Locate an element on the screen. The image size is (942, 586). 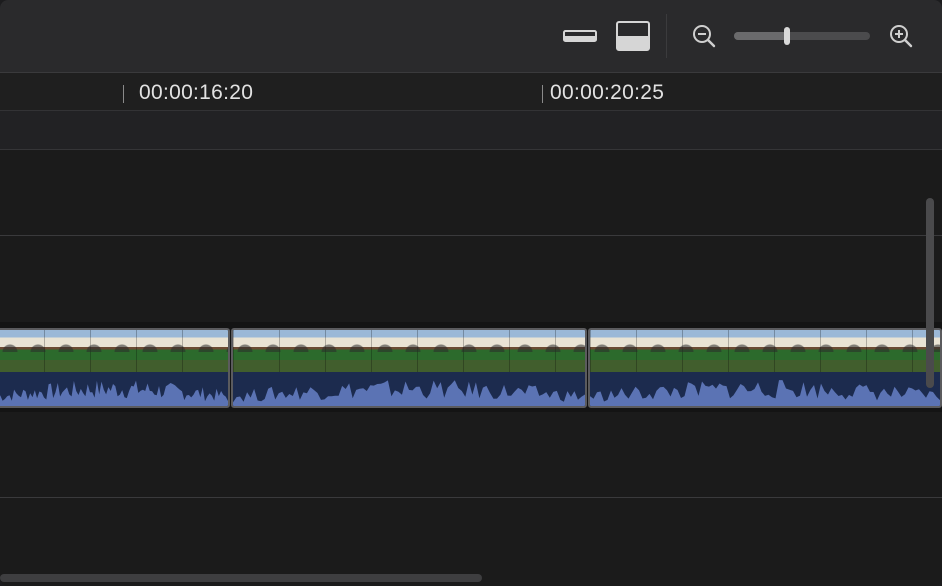
vertical-scrollbar is located at coordinates (930, 293).